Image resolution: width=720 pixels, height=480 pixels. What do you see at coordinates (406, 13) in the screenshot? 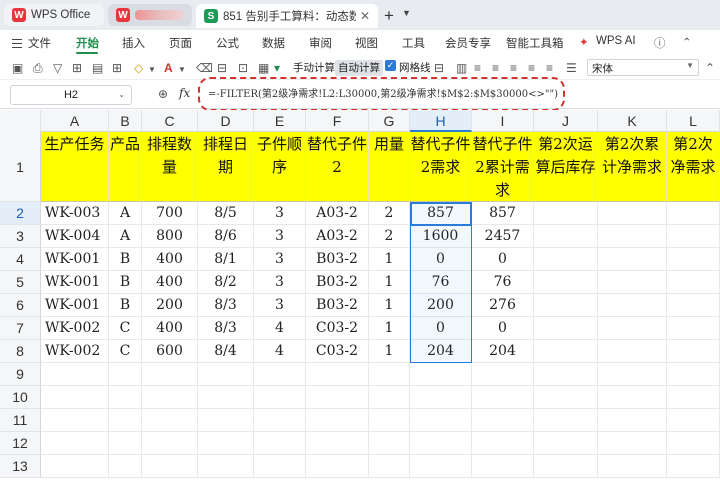
I see `chevron-down-icon: ▼` at bounding box center [406, 13].